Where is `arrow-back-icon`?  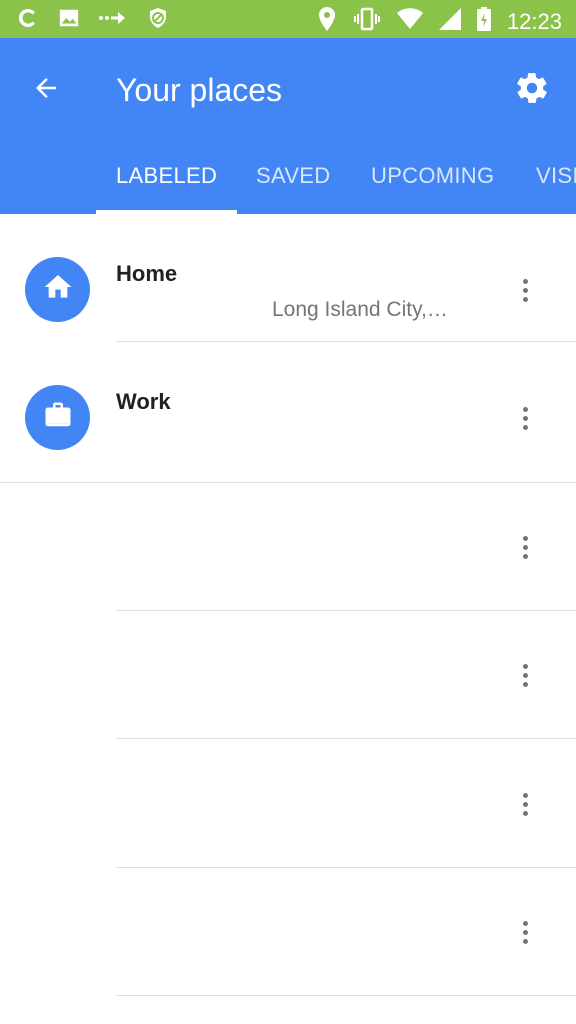 arrow-back-icon is located at coordinates (46, 90).